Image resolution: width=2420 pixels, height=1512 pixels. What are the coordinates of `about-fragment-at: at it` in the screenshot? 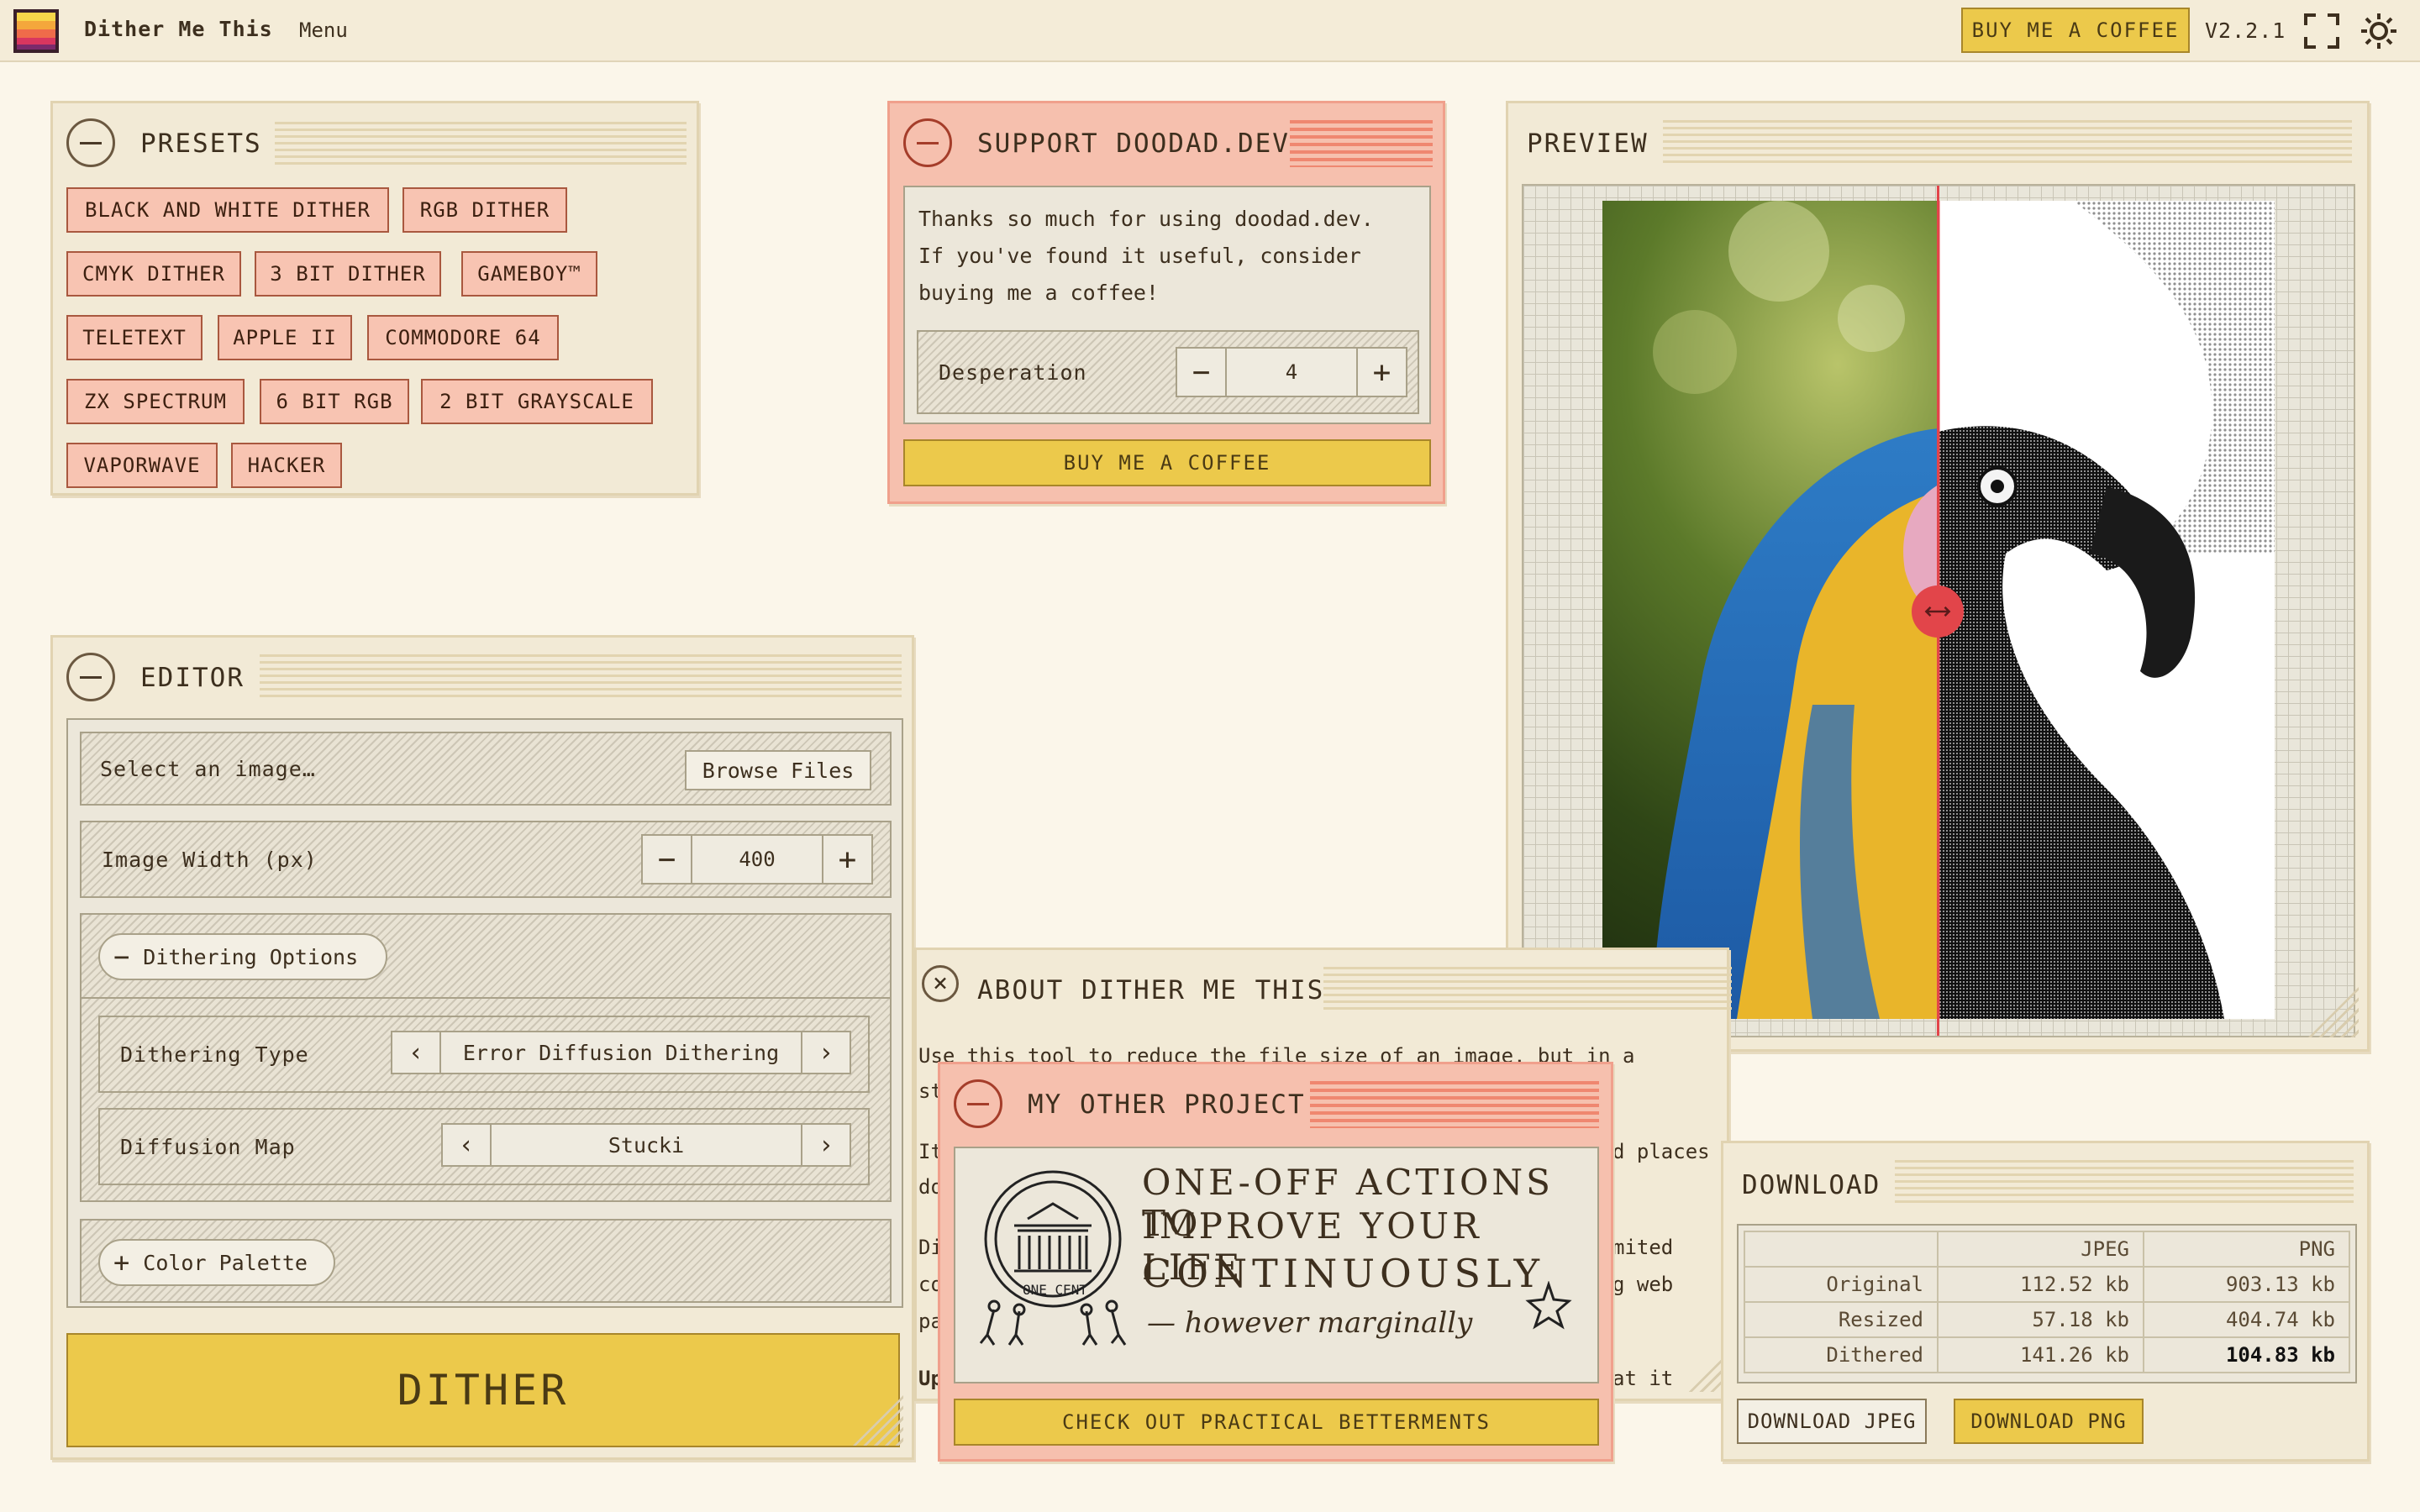 It's located at (1643, 1378).